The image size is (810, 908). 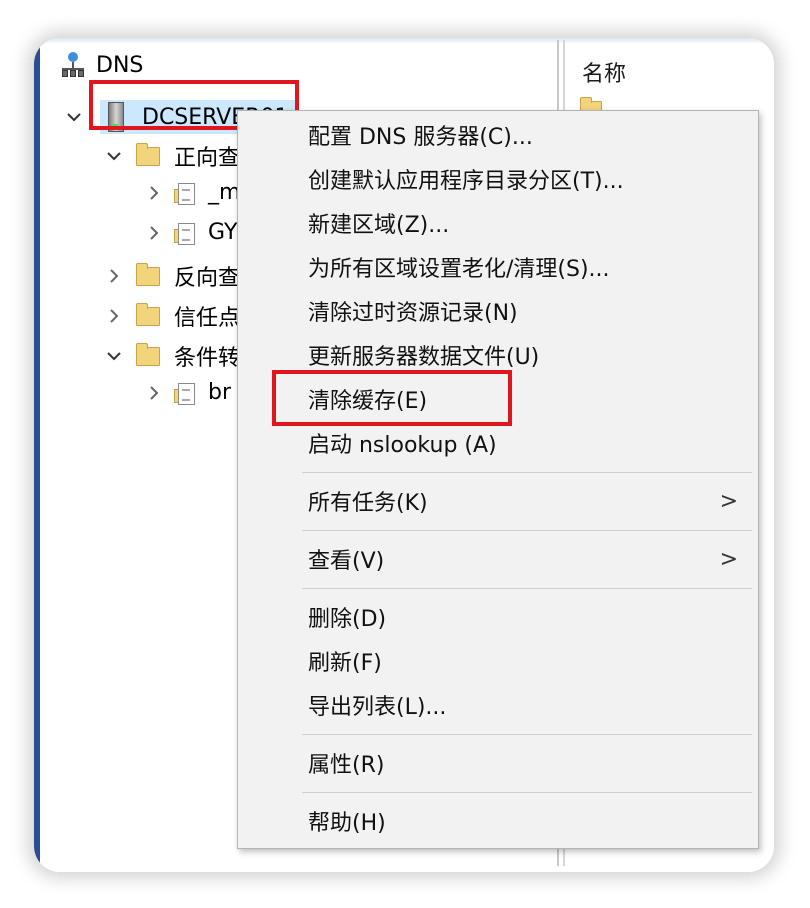 I want to click on tree-node-label: _m, so click(x=224, y=192).